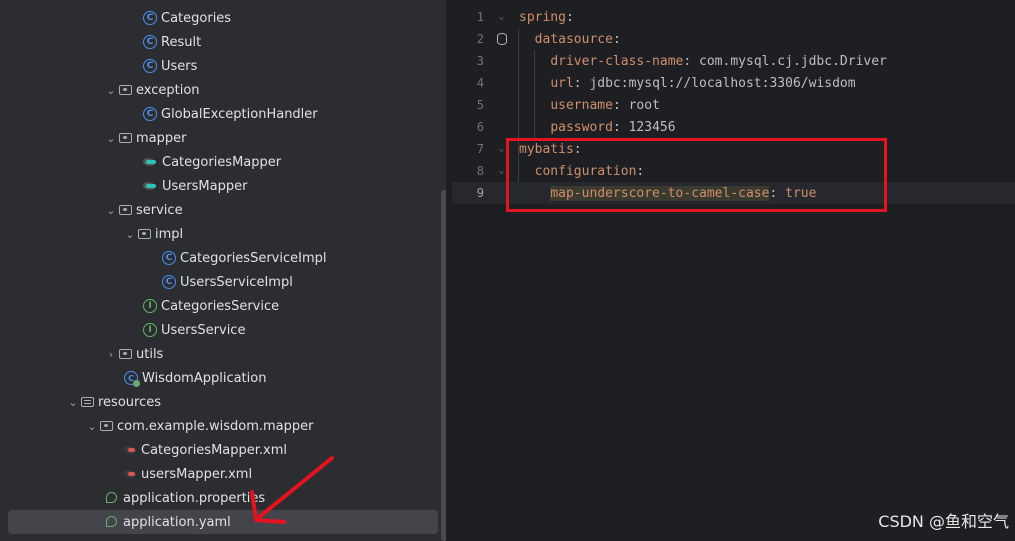 This screenshot has width=1015, height=541. I want to click on tree-folder-impl: ⌄ impl, so click(281, 234).